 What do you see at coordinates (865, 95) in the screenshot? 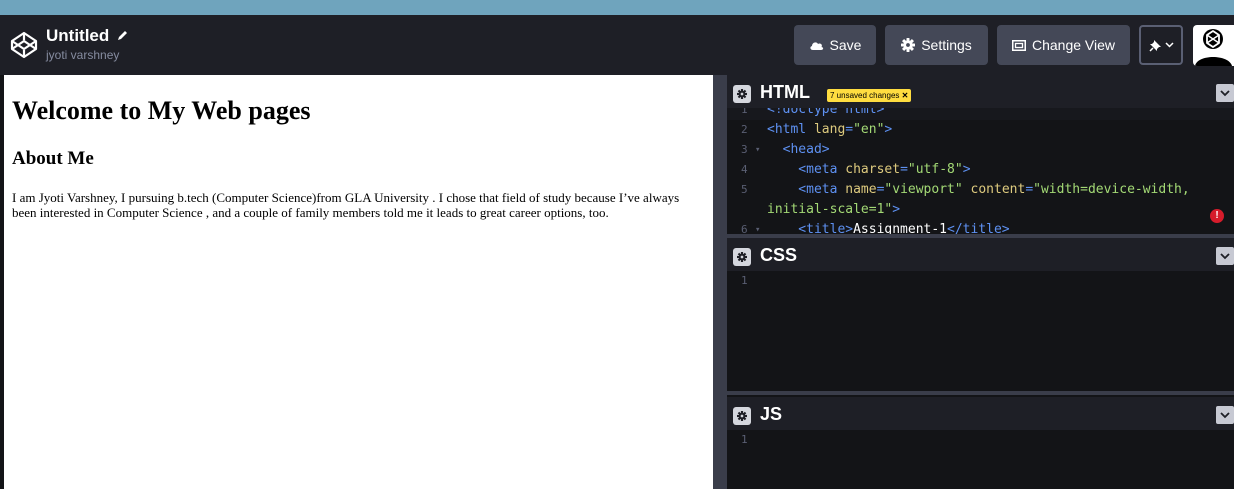
I see `unsaved-changes-label: 7 unsaved changes` at bounding box center [865, 95].